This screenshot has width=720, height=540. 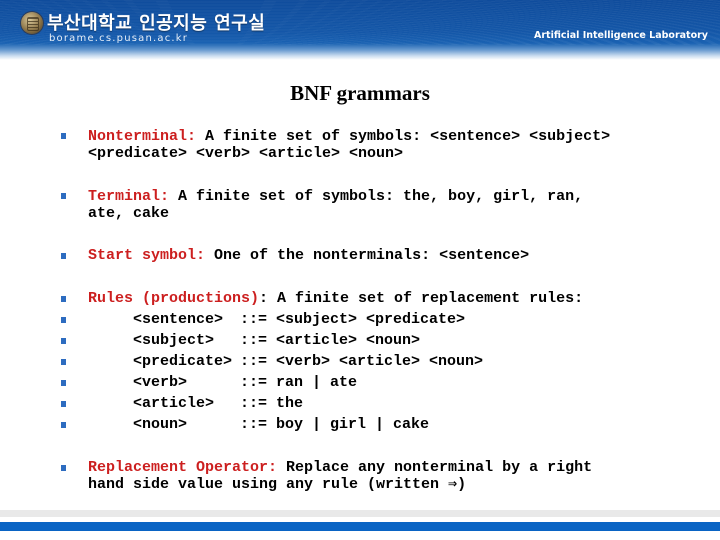 I want to click on keyword-rules: Rules (productions), so click(x=174, y=298).